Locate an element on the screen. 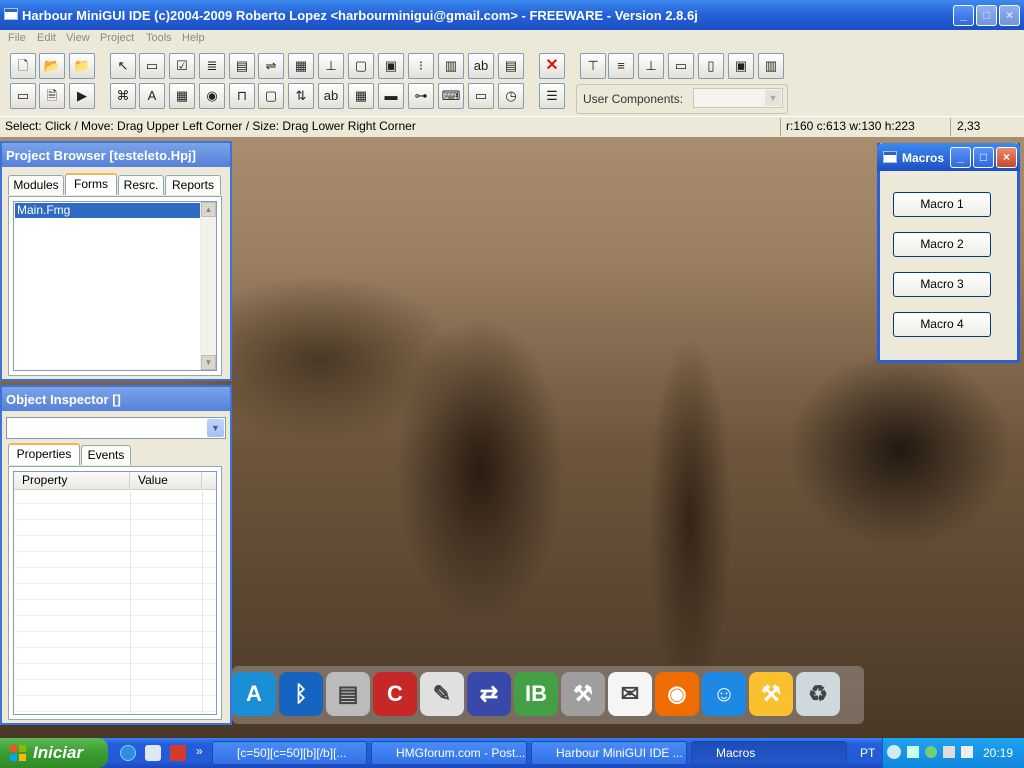 The image size is (1024, 768). grid-control-icon: ▦ is located at coordinates (301, 66).